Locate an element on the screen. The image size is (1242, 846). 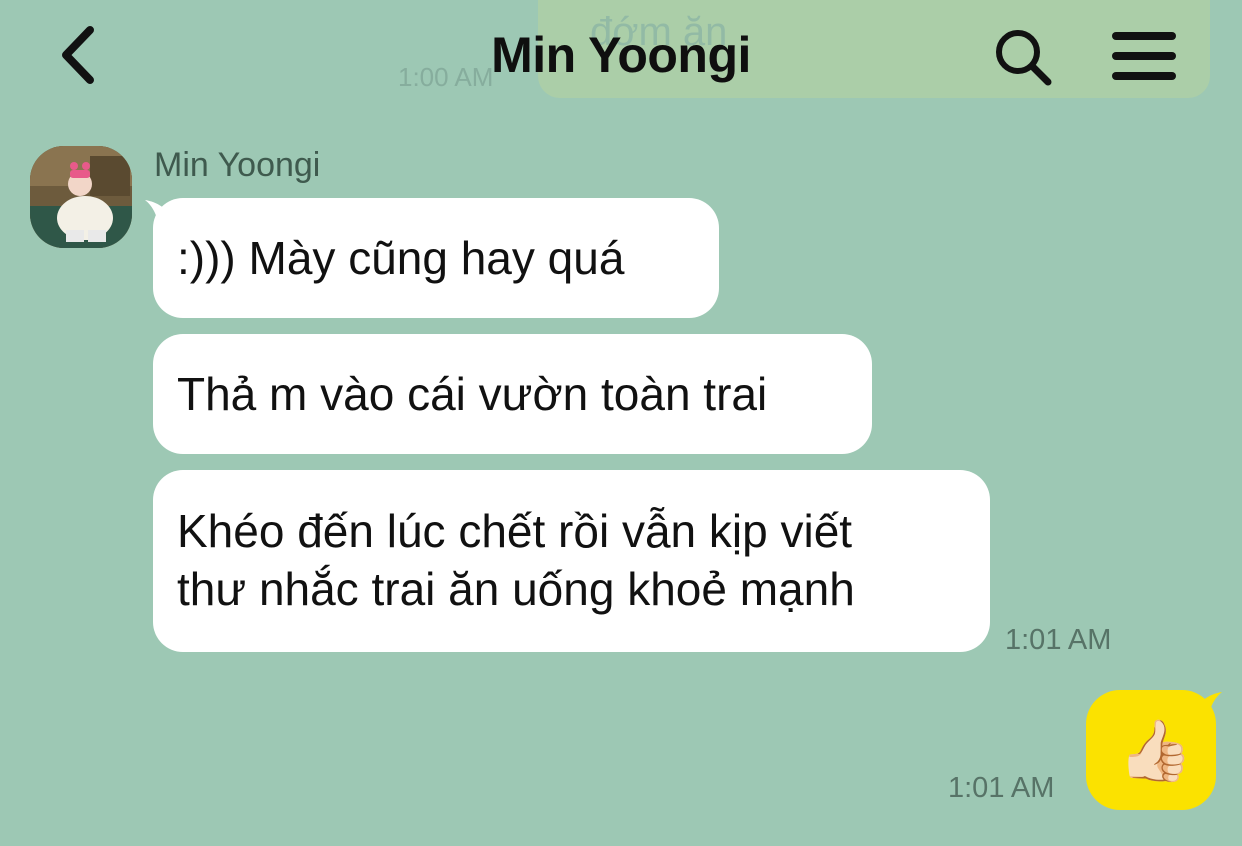
search-icon is located at coordinates (1024, 58).